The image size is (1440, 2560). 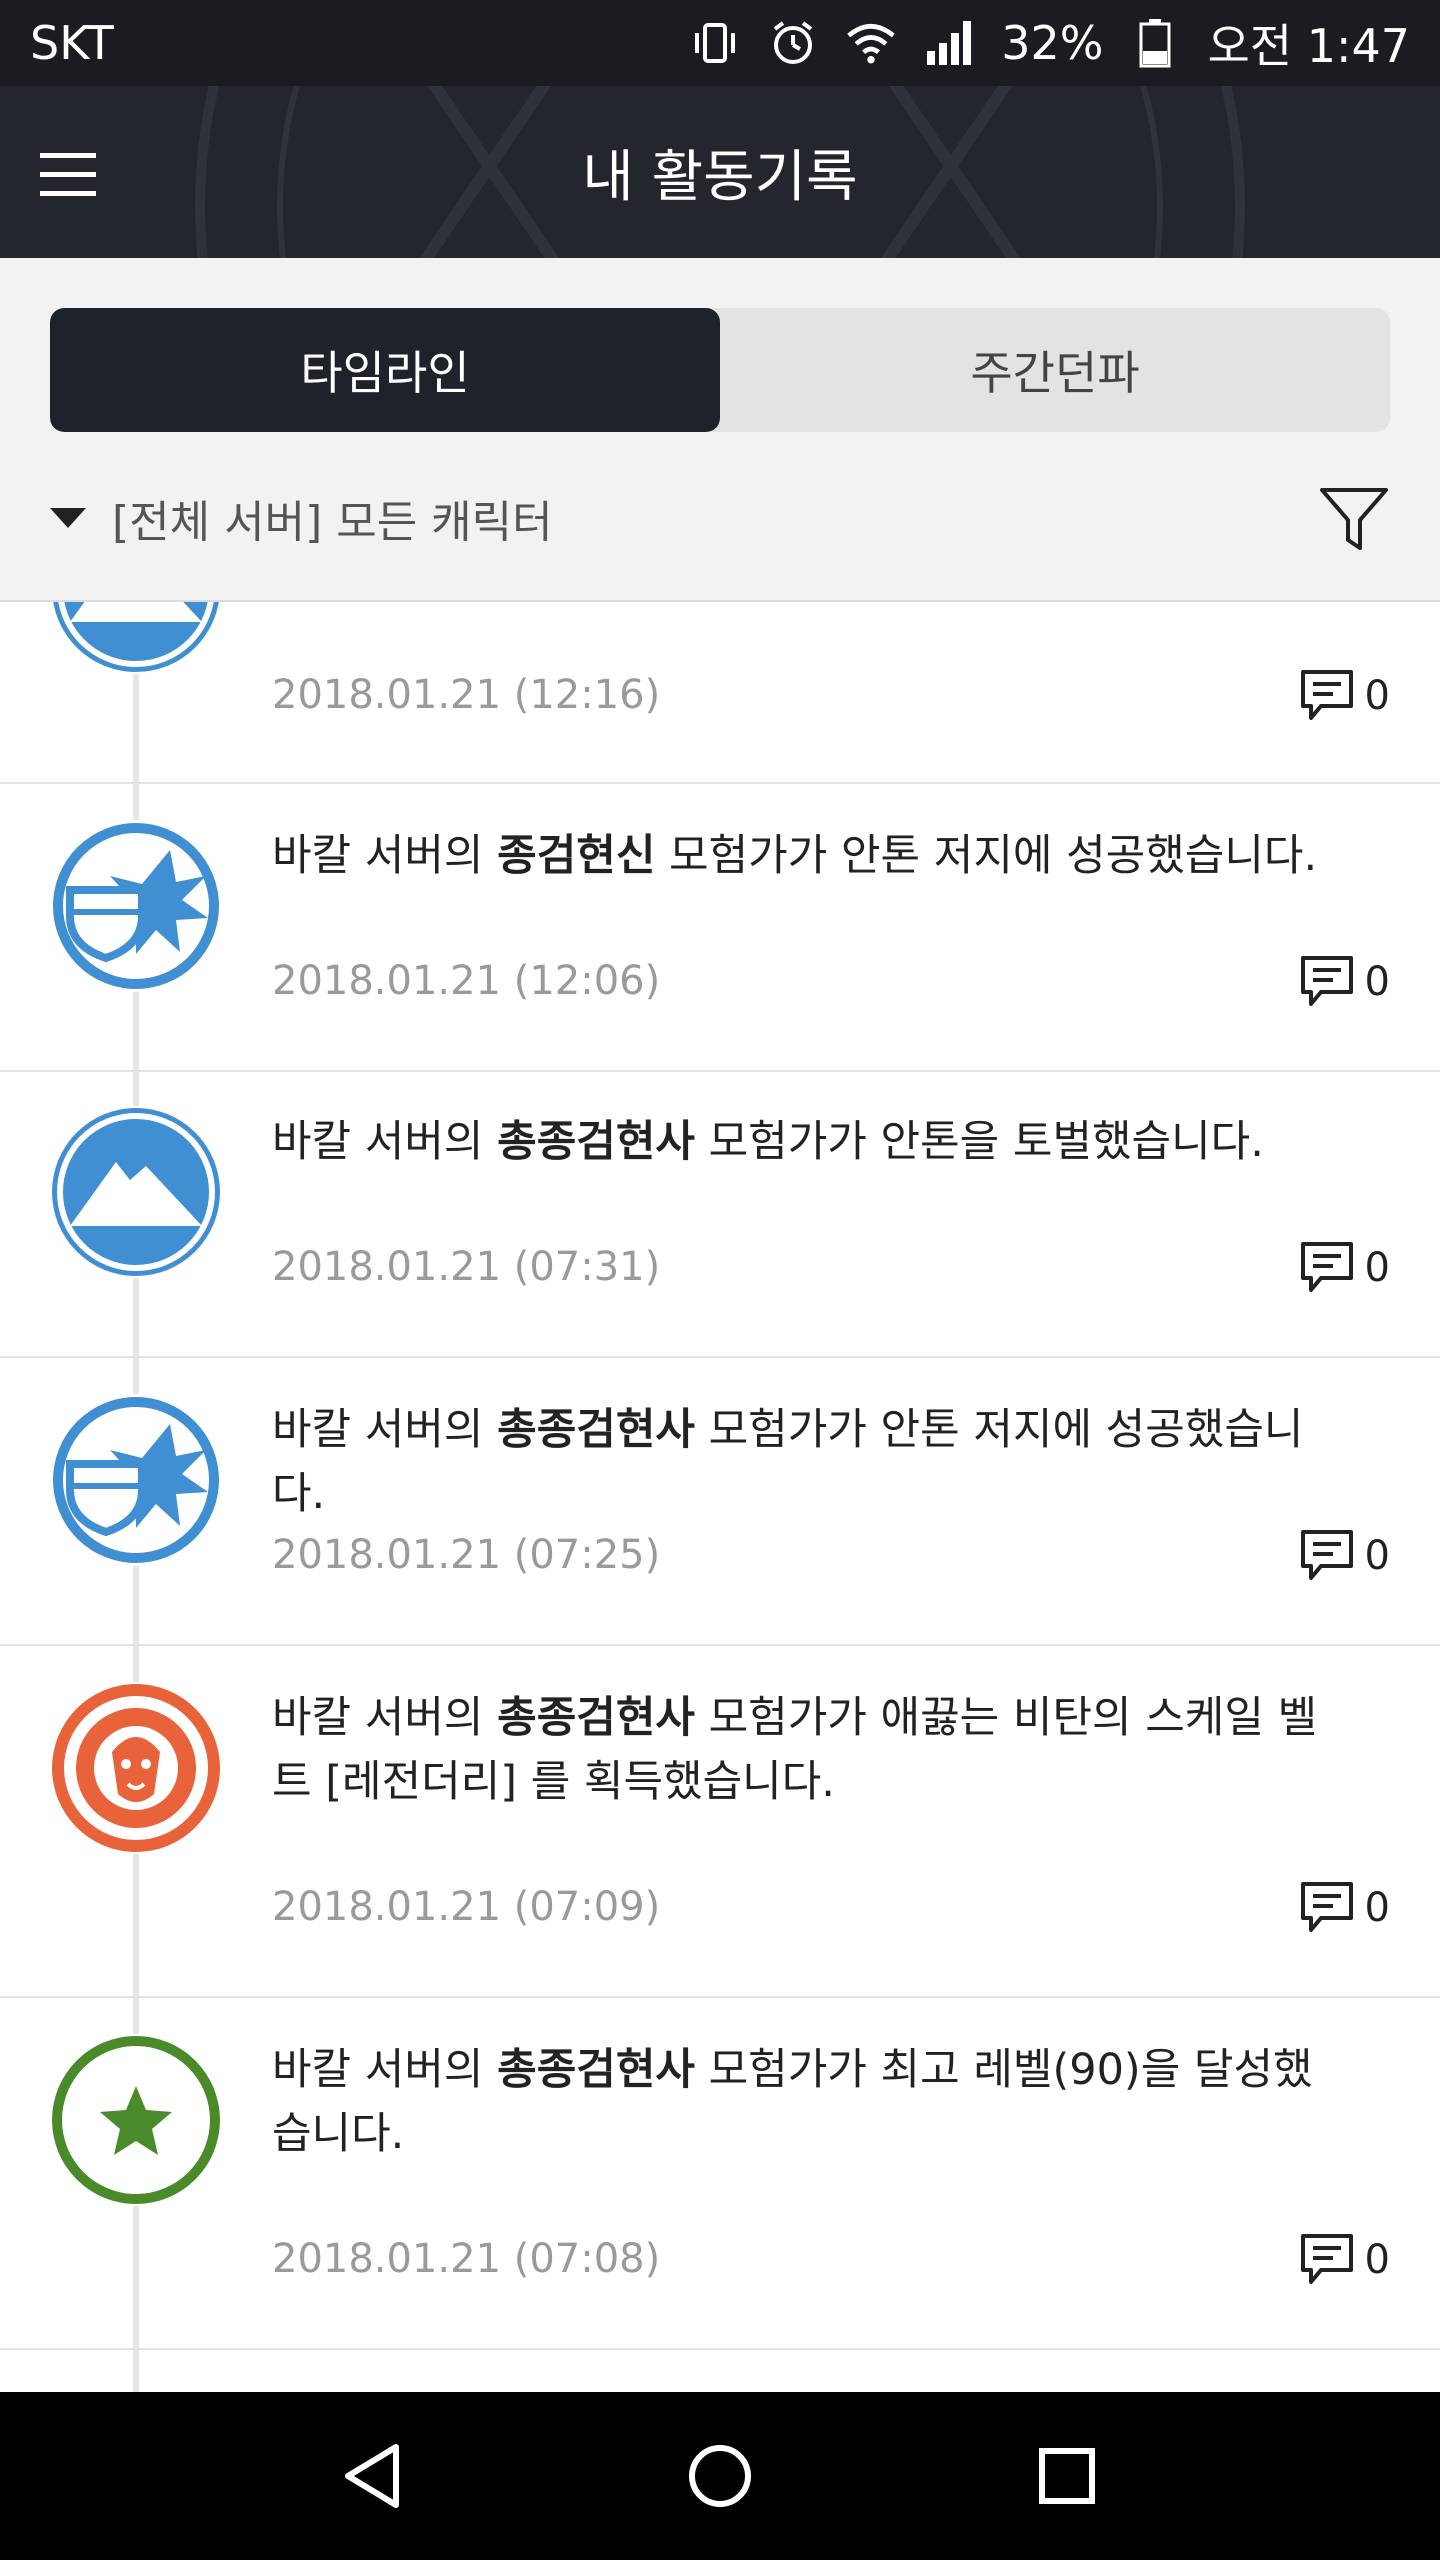 What do you see at coordinates (466, 981) in the screenshot?
I see `item-date: 2018.01.21 (12:06)` at bounding box center [466, 981].